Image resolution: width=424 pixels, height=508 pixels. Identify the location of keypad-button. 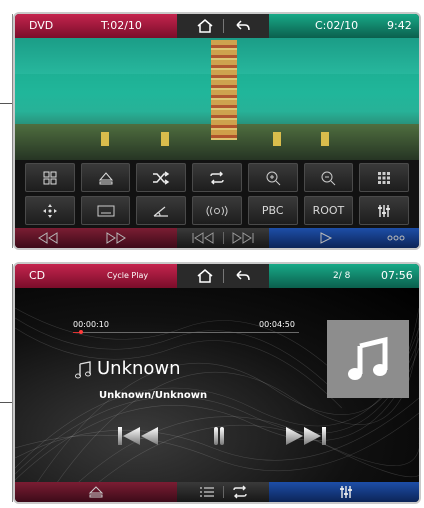
(384, 177).